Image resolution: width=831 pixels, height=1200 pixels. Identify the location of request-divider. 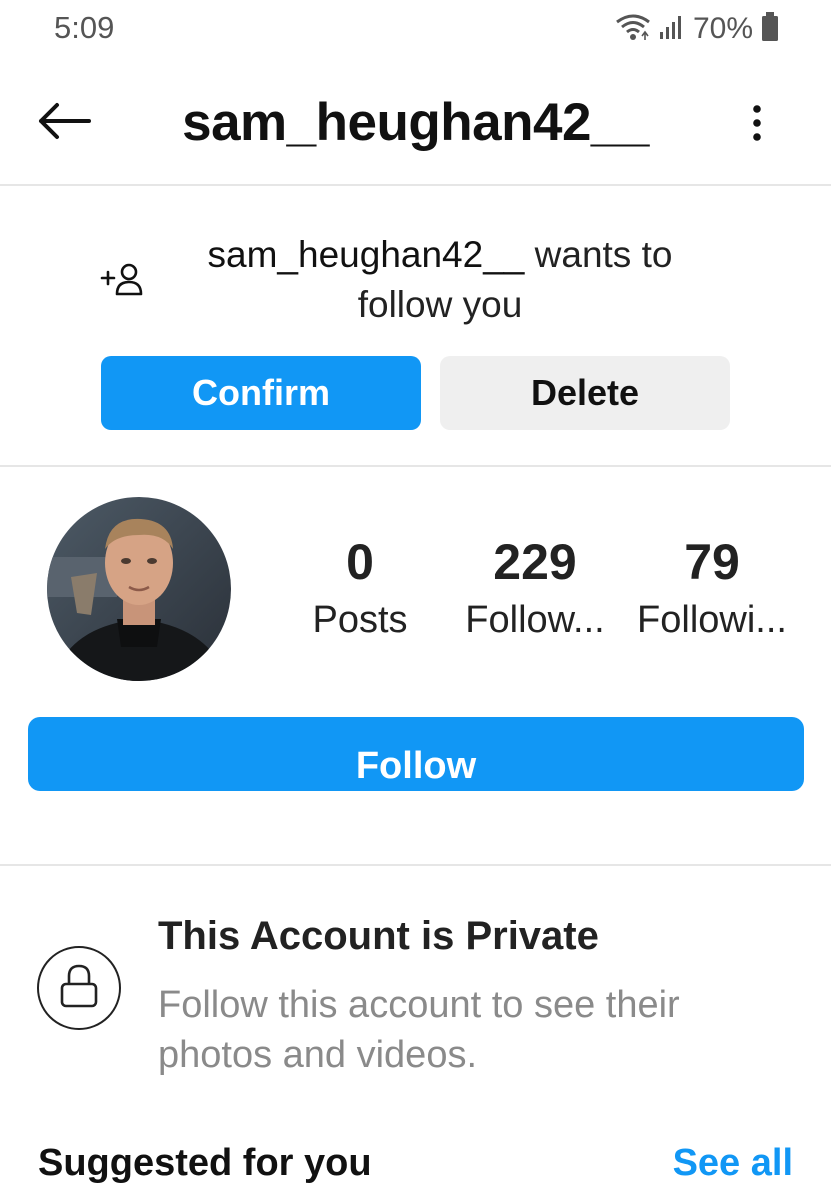
(415, 466).